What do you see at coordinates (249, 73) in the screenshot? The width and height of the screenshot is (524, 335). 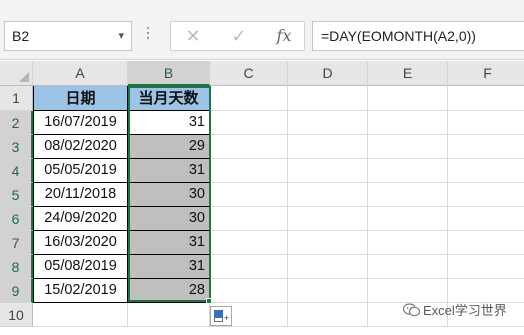 I see `column-header-c: C` at bounding box center [249, 73].